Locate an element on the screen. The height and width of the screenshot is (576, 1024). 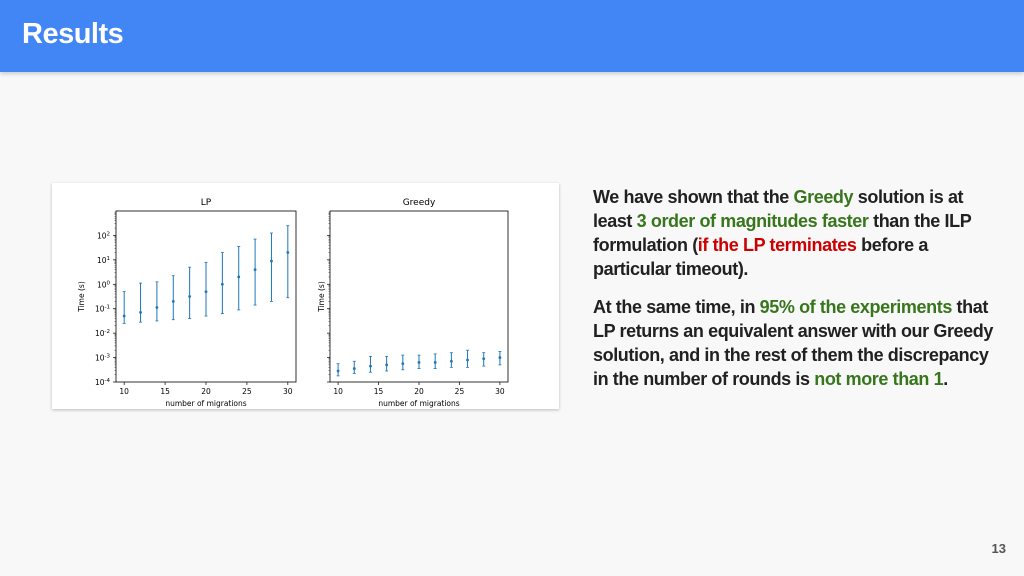
y-tick-label: 102 is located at coordinates (103, 235).